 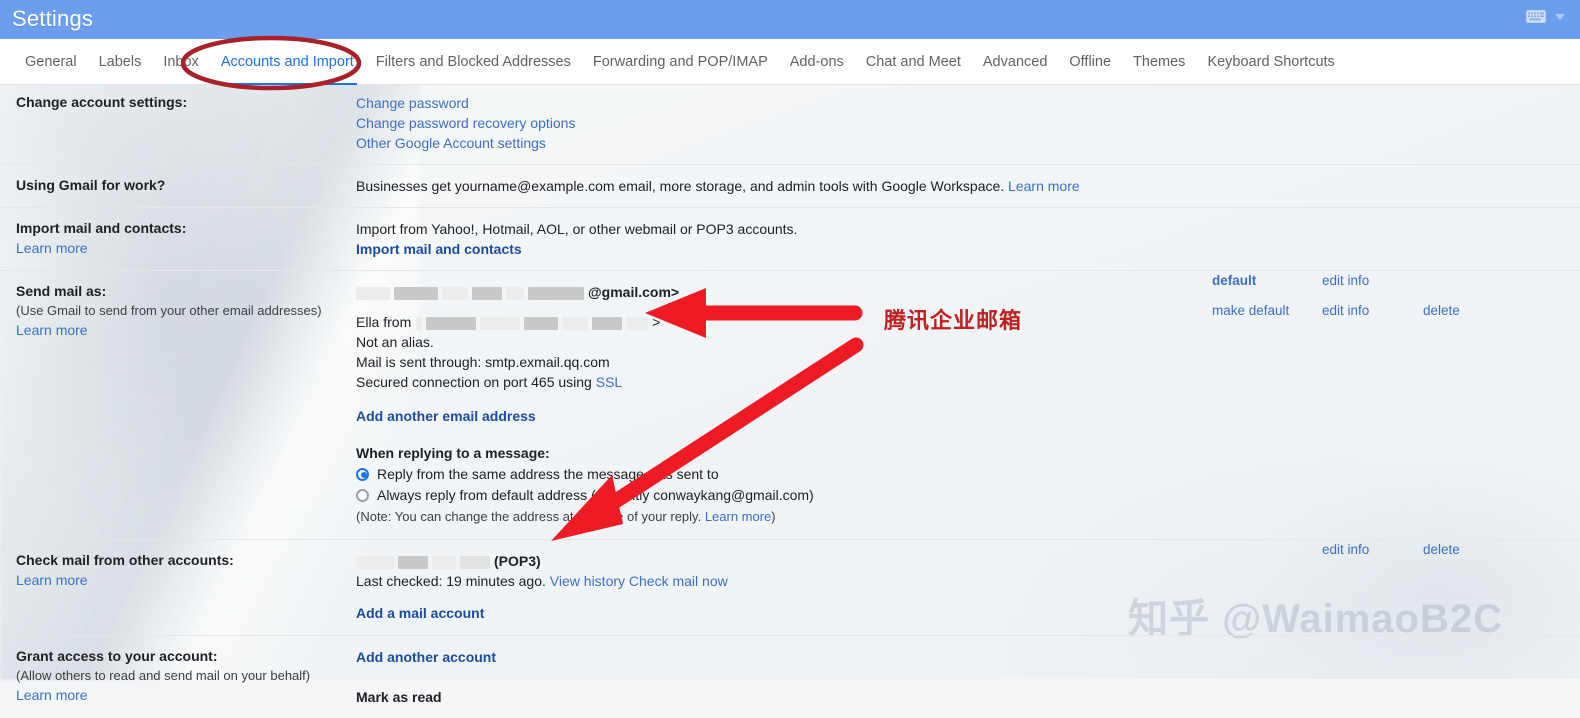 I want to click on check-mail-actions: edit info delete, so click(x=1380, y=587).